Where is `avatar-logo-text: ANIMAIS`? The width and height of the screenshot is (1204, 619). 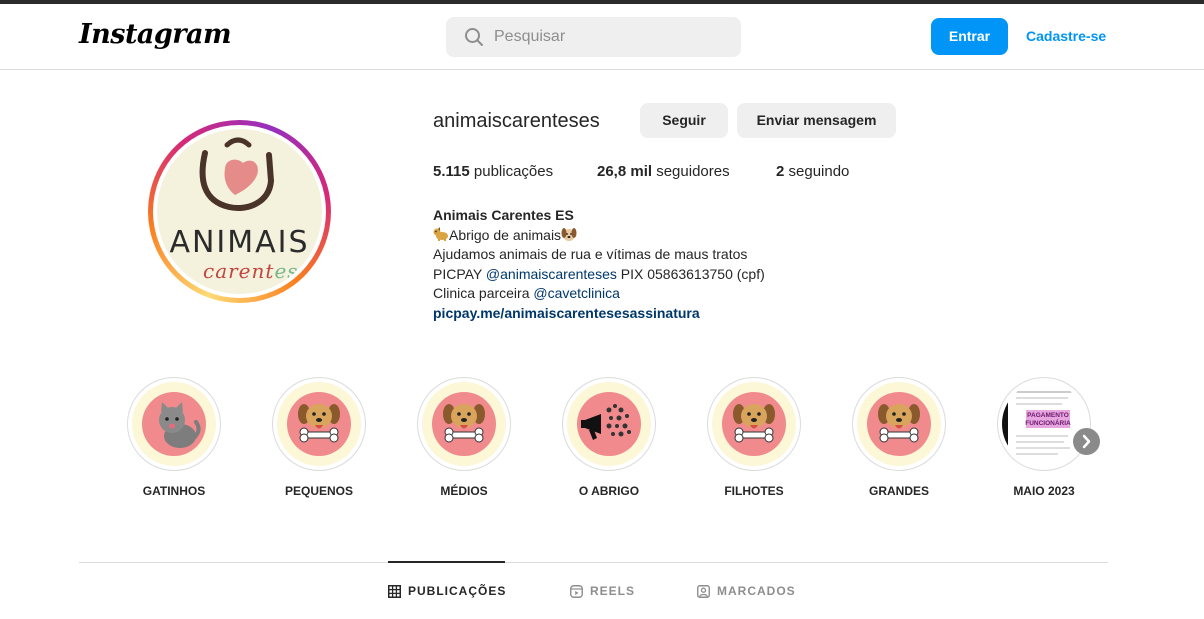 avatar-logo-text: ANIMAIS is located at coordinates (239, 242).